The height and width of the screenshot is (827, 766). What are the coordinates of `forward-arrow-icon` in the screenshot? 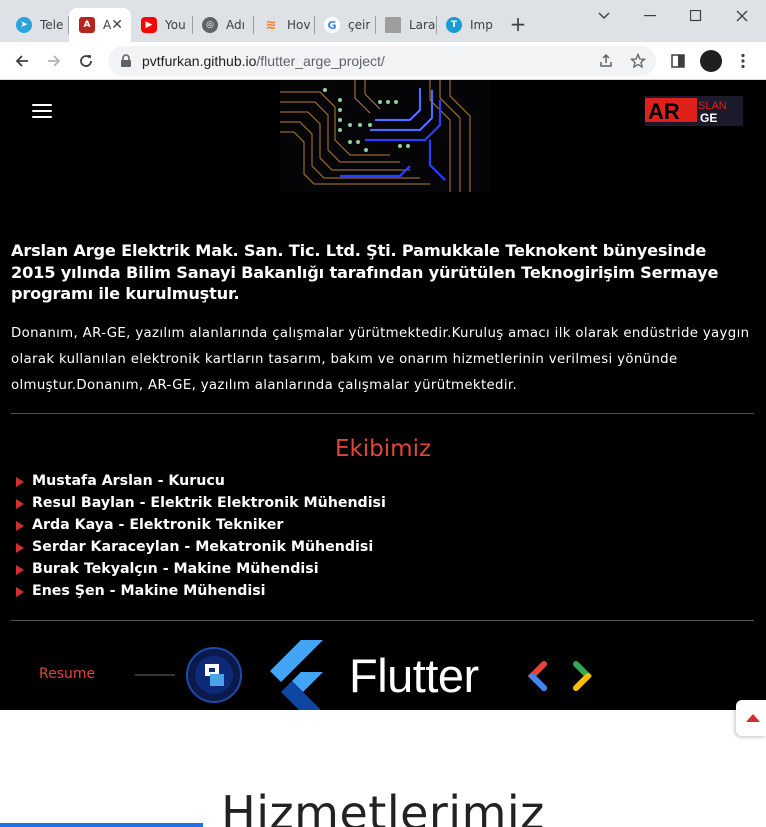 It's located at (54, 61).